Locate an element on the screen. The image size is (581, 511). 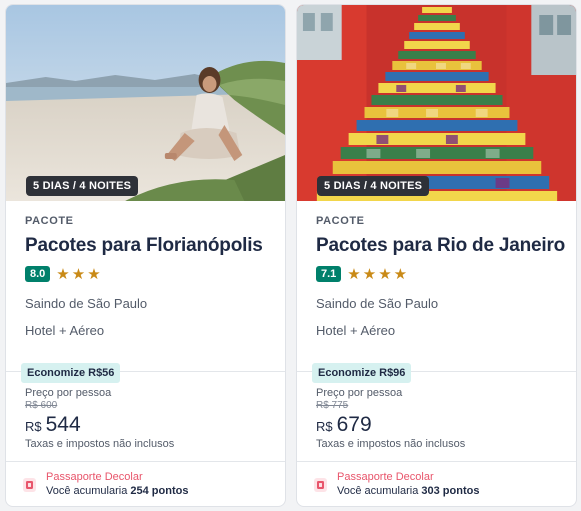
review-score-badge: 7.1 is located at coordinates (329, 274).